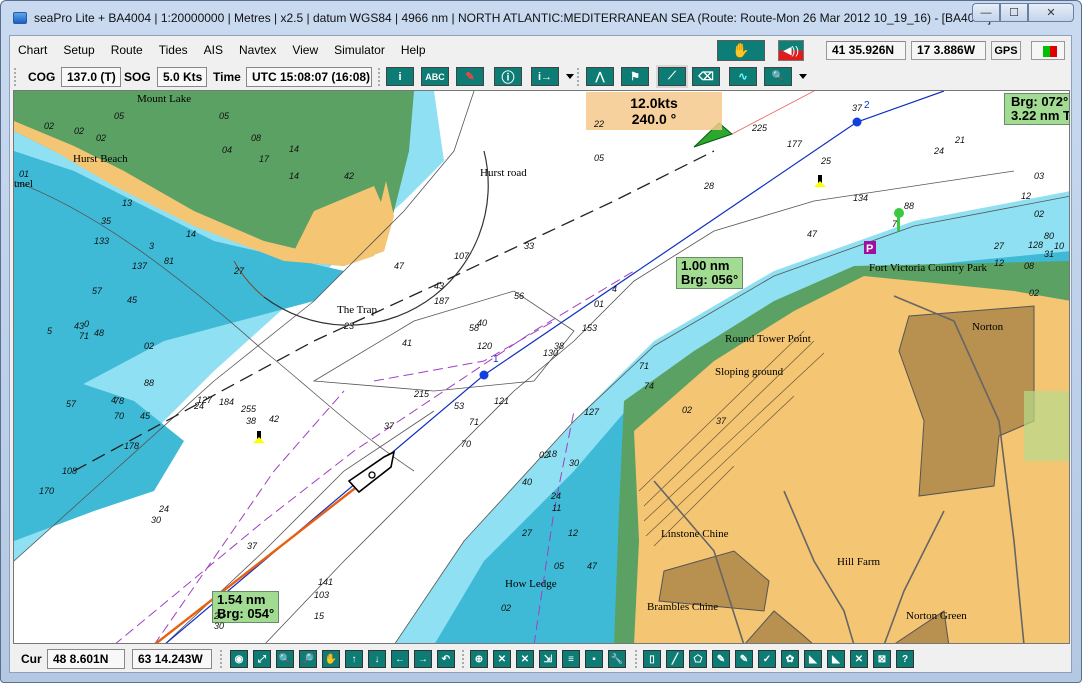 This screenshot has width=1082, height=683. Describe the element at coordinates (744, 659) in the screenshot. I see `draw-curve-button: ✎` at that location.